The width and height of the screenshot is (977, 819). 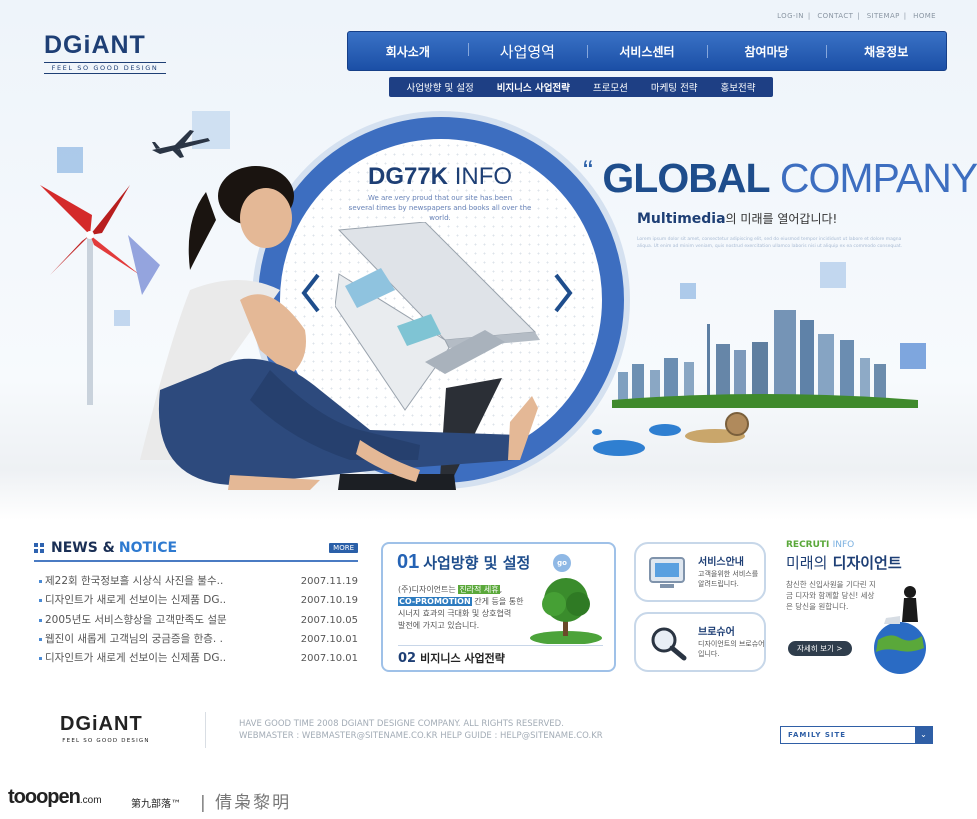 I want to click on subnav-item-pr: 홍보전략, so click(x=738, y=87).